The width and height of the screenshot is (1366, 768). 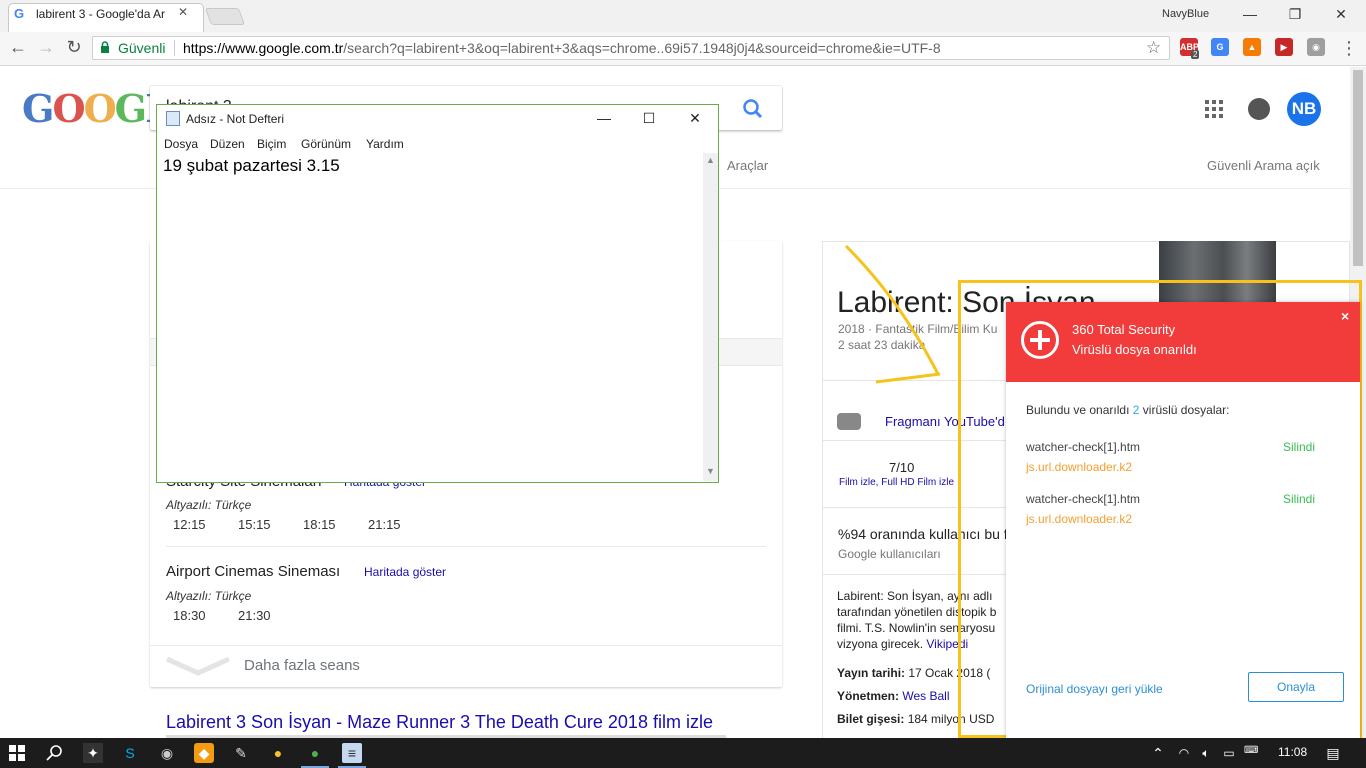 What do you see at coordinates (225, 16) in the screenshot?
I see `new-tab-button` at bounding box center [225, 16].